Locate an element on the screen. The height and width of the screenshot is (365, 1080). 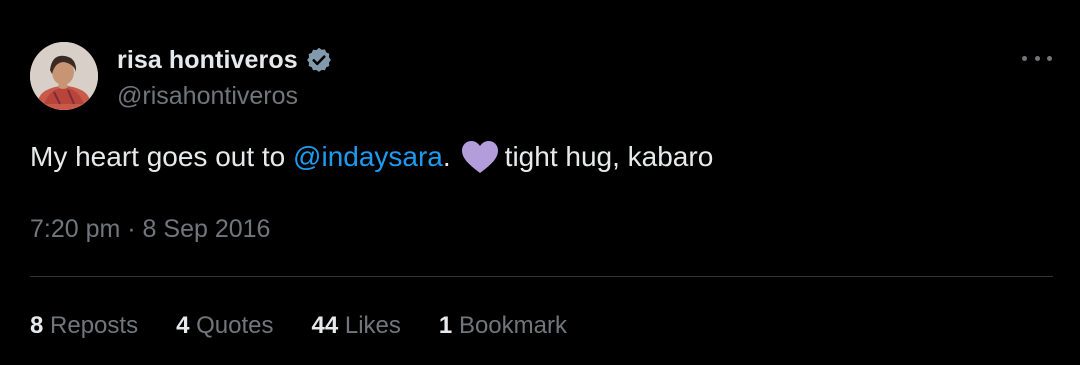
tweet-text-after: tight hug, kabaro is located at coordinates (609, 156).